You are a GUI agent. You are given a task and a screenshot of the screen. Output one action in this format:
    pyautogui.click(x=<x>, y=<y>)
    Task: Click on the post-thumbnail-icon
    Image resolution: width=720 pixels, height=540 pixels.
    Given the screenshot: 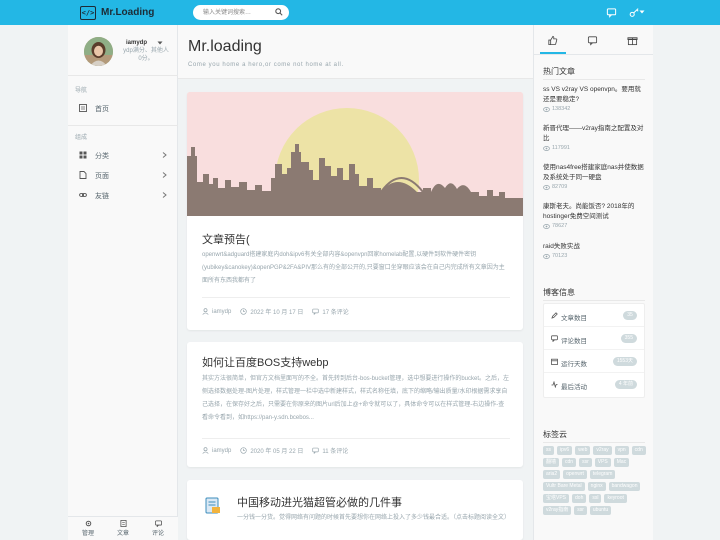 What is the action you would take?
    pyautogui.click(x=213, y=506)
    